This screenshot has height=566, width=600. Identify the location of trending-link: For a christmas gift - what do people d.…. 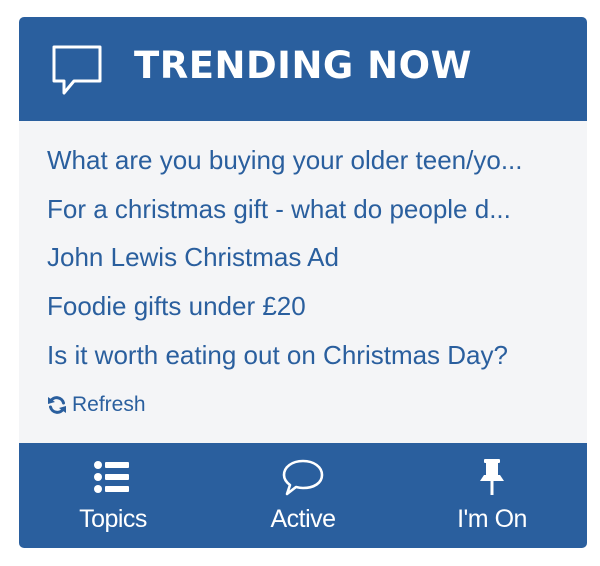
(304, 209).